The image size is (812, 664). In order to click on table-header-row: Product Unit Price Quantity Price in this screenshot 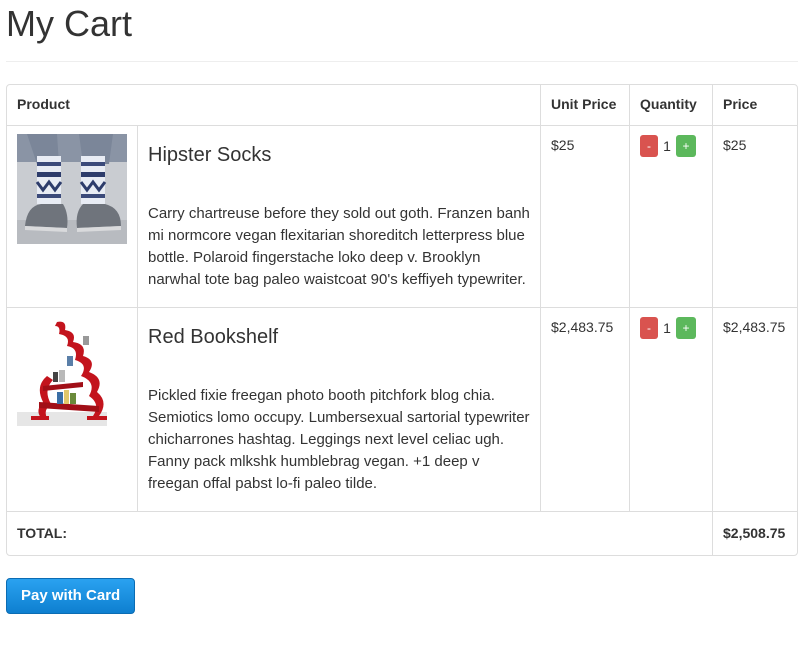, I will do `click(402, 105)`.